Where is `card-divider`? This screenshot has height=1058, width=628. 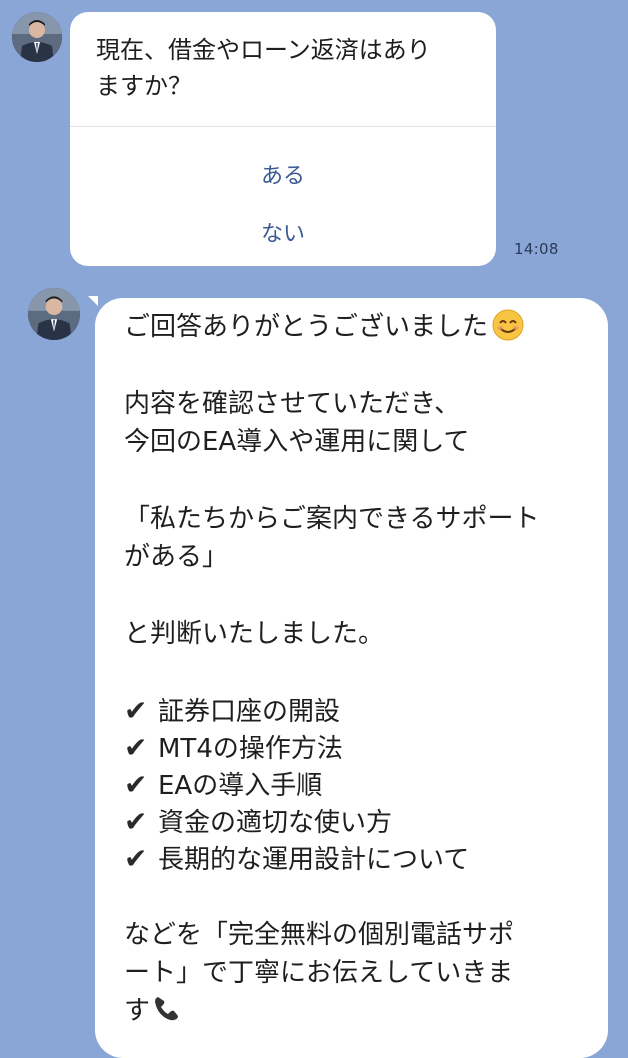
card-divider is located at coordinates (283, 126).